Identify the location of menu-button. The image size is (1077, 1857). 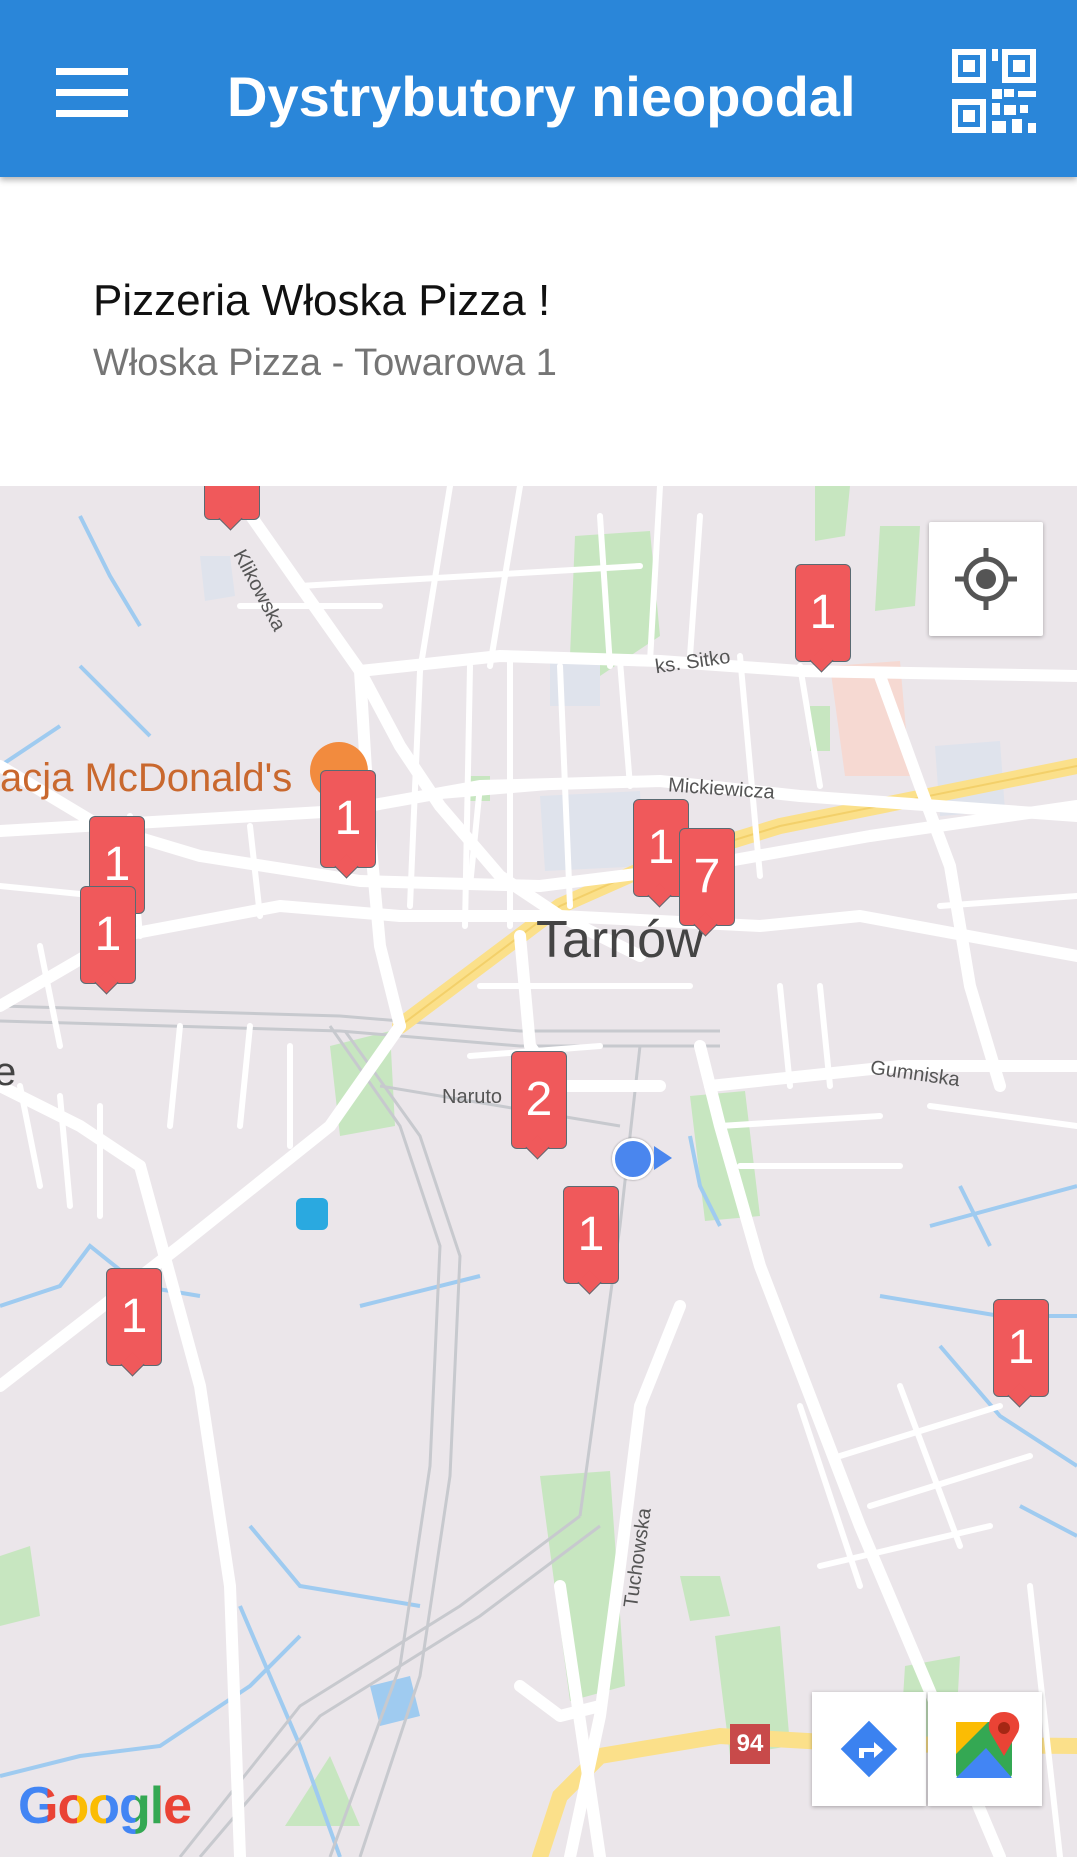
(92, 92).